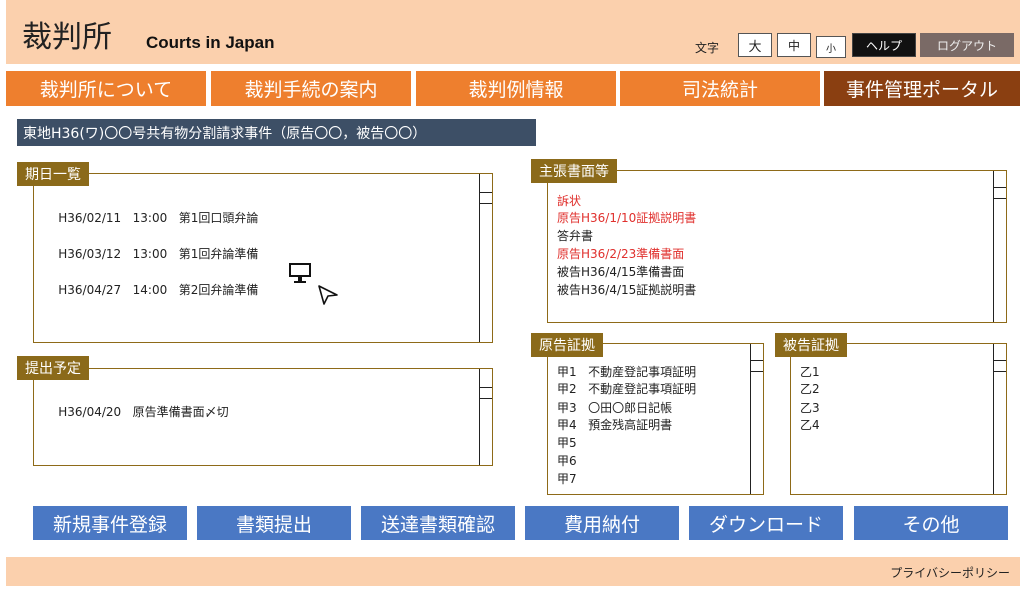 The height and width of the screenshot is (591, 1024). What do you see at coordinates (831, 47) in the screenshot?
I see `font-size-small-button: 小` at bounding box center [831, 47].